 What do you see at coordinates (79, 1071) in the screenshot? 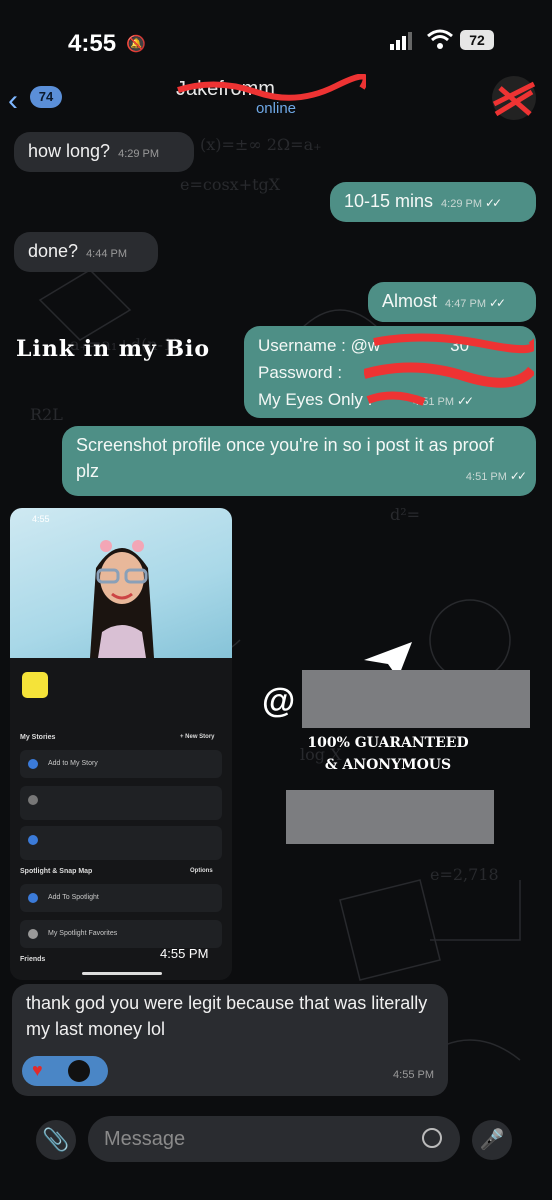
I see `reactor-avatar` at bounding box center [79, 1071].